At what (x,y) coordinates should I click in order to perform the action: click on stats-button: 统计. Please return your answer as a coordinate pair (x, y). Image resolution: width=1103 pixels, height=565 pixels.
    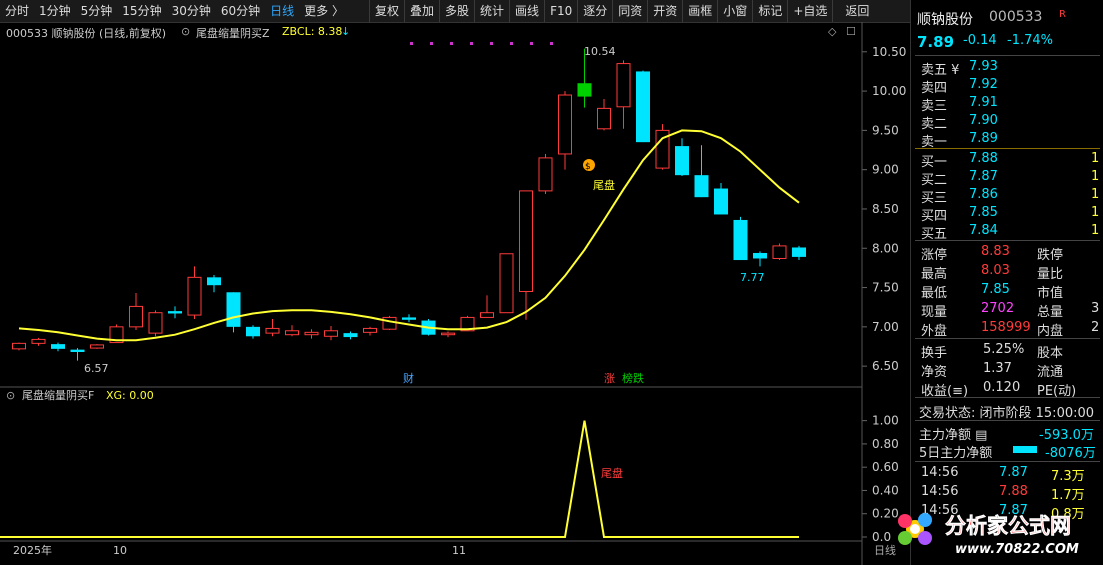
    Looking at the image, I should click on (491, 11).